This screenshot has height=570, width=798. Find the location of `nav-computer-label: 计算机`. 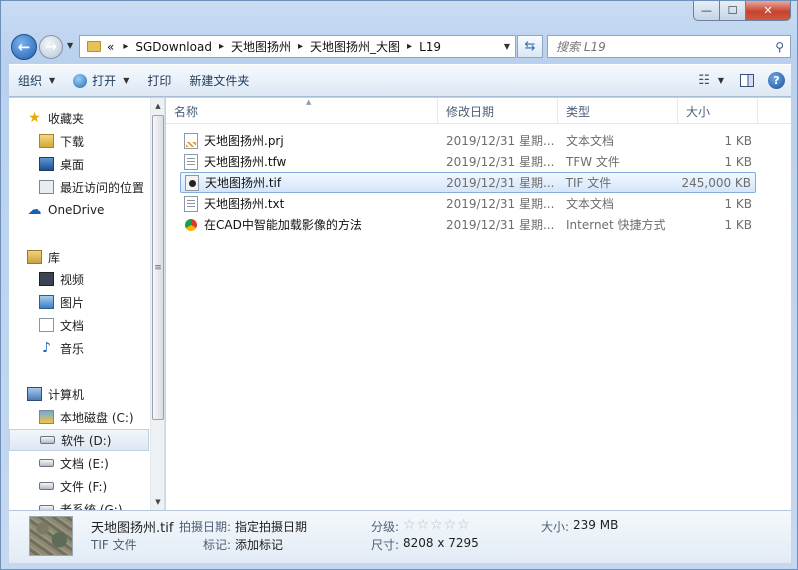

nav-computer-label: 计算机 is located at coordinates (66, 394).